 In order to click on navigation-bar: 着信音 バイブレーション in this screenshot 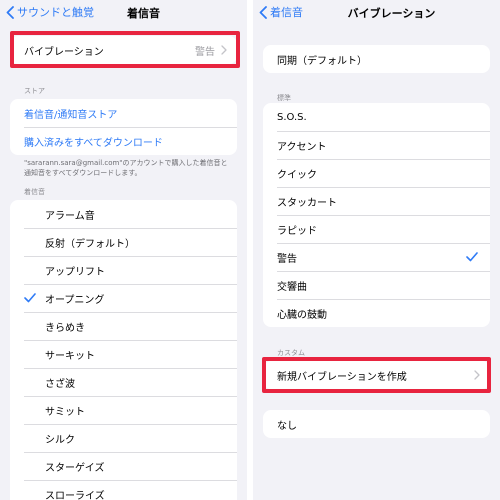, I will do `click(376, 13)`.